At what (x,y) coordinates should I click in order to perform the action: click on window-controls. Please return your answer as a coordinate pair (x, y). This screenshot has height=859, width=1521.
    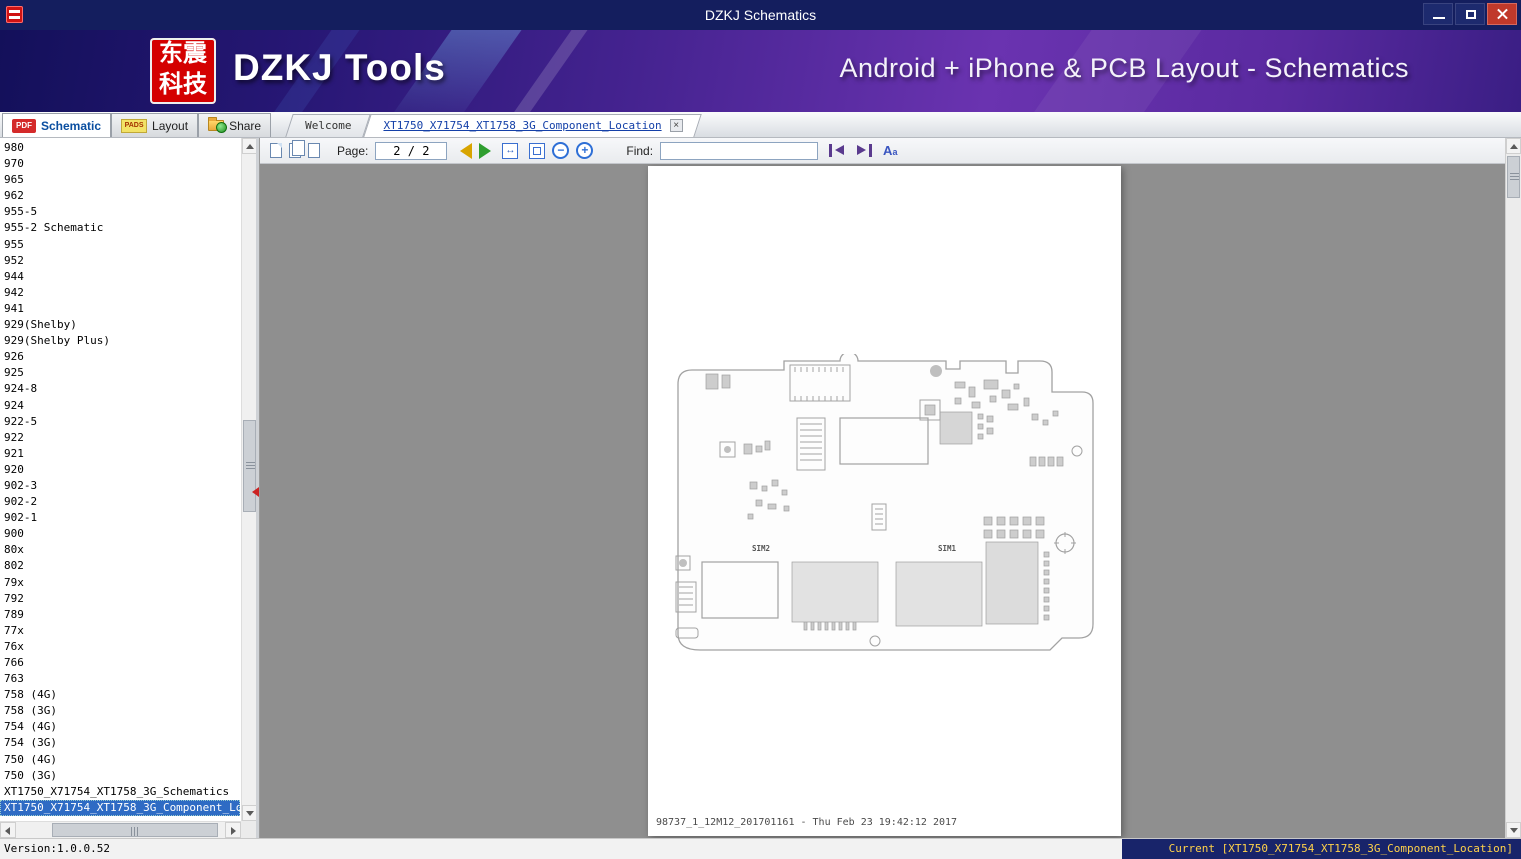
    Looking at the image, I should click on (1470, 14).